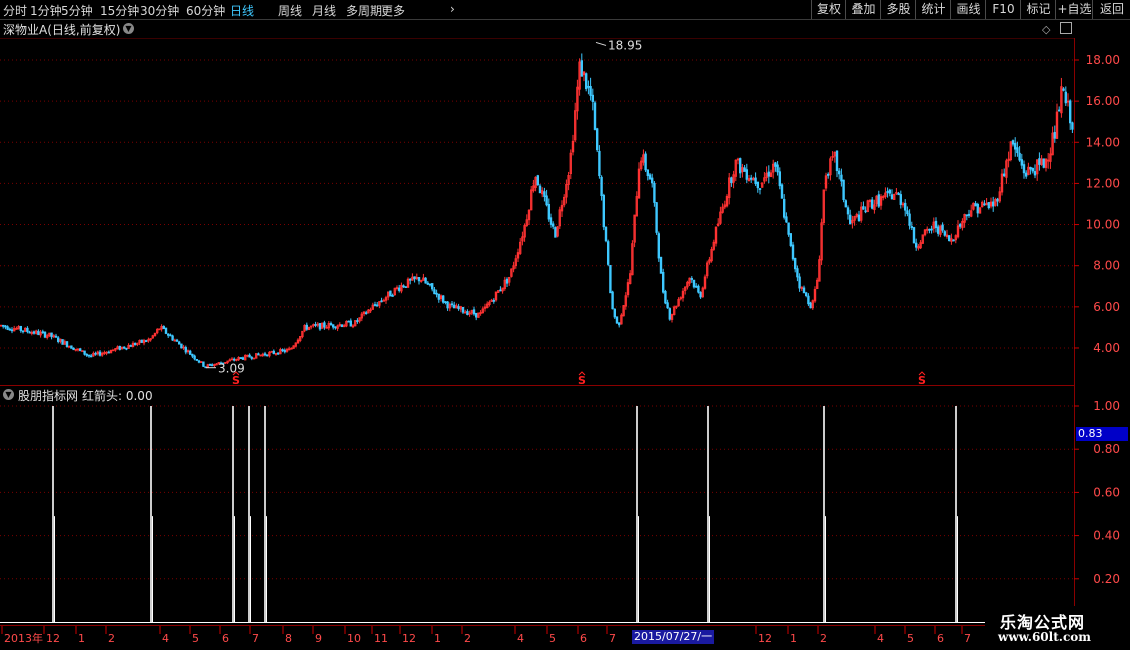 The height and width of the screenshot is (650, 1130). Describe the element at coordinates (290, 10) in the screenshot. I see `period-7: 周线` at that location.